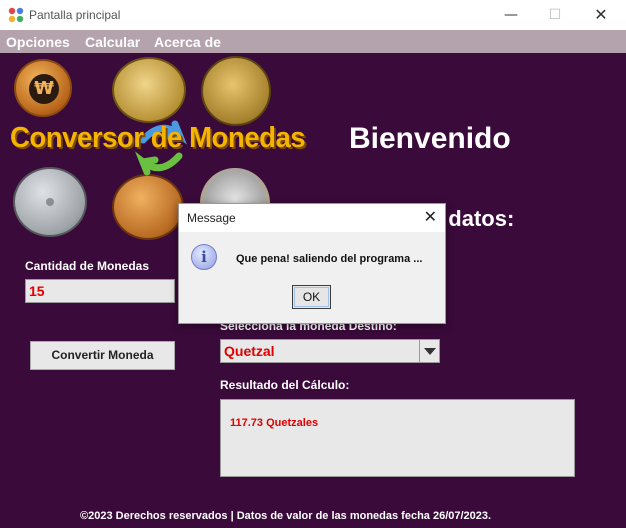 This screenshot has height=528, width=626. What do you see at coordinates (601, 15) in the screenshot?
I see `close-window-button: ✕` at bounding box center [601, 15].